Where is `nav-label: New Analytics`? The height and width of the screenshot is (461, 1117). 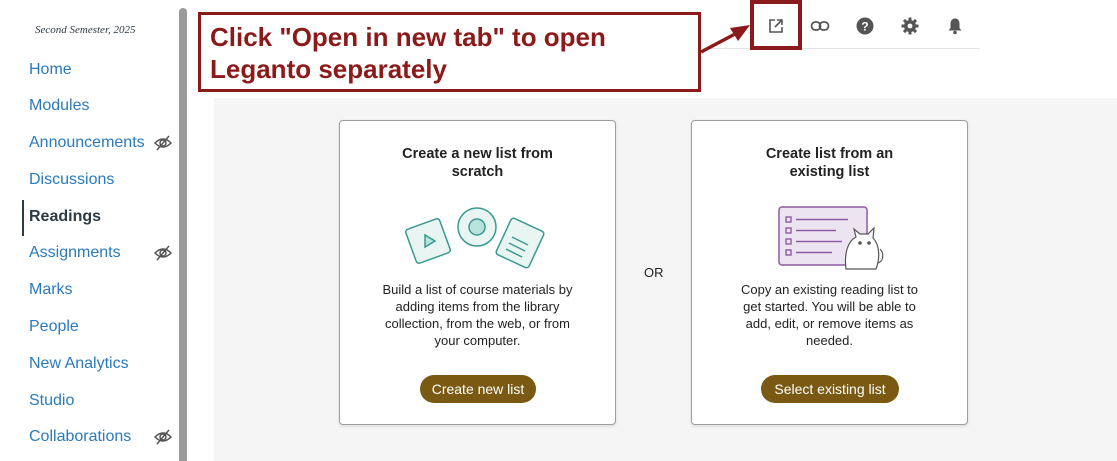 nav-label: New Analytics is located at coordinates (79, 363).